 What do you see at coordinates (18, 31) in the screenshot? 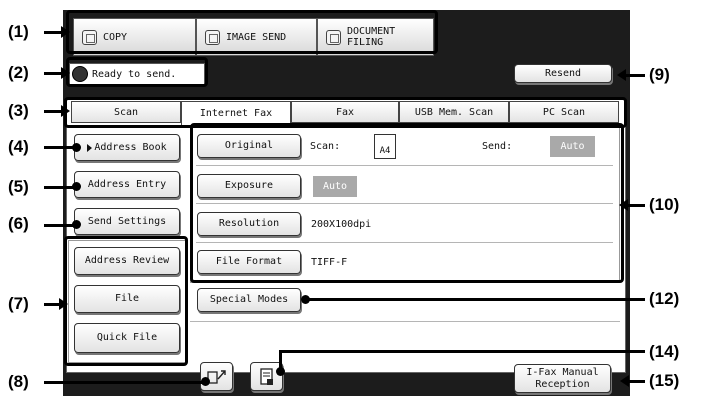
I see `callout-1: (1)` at bounding box center [18, 31].